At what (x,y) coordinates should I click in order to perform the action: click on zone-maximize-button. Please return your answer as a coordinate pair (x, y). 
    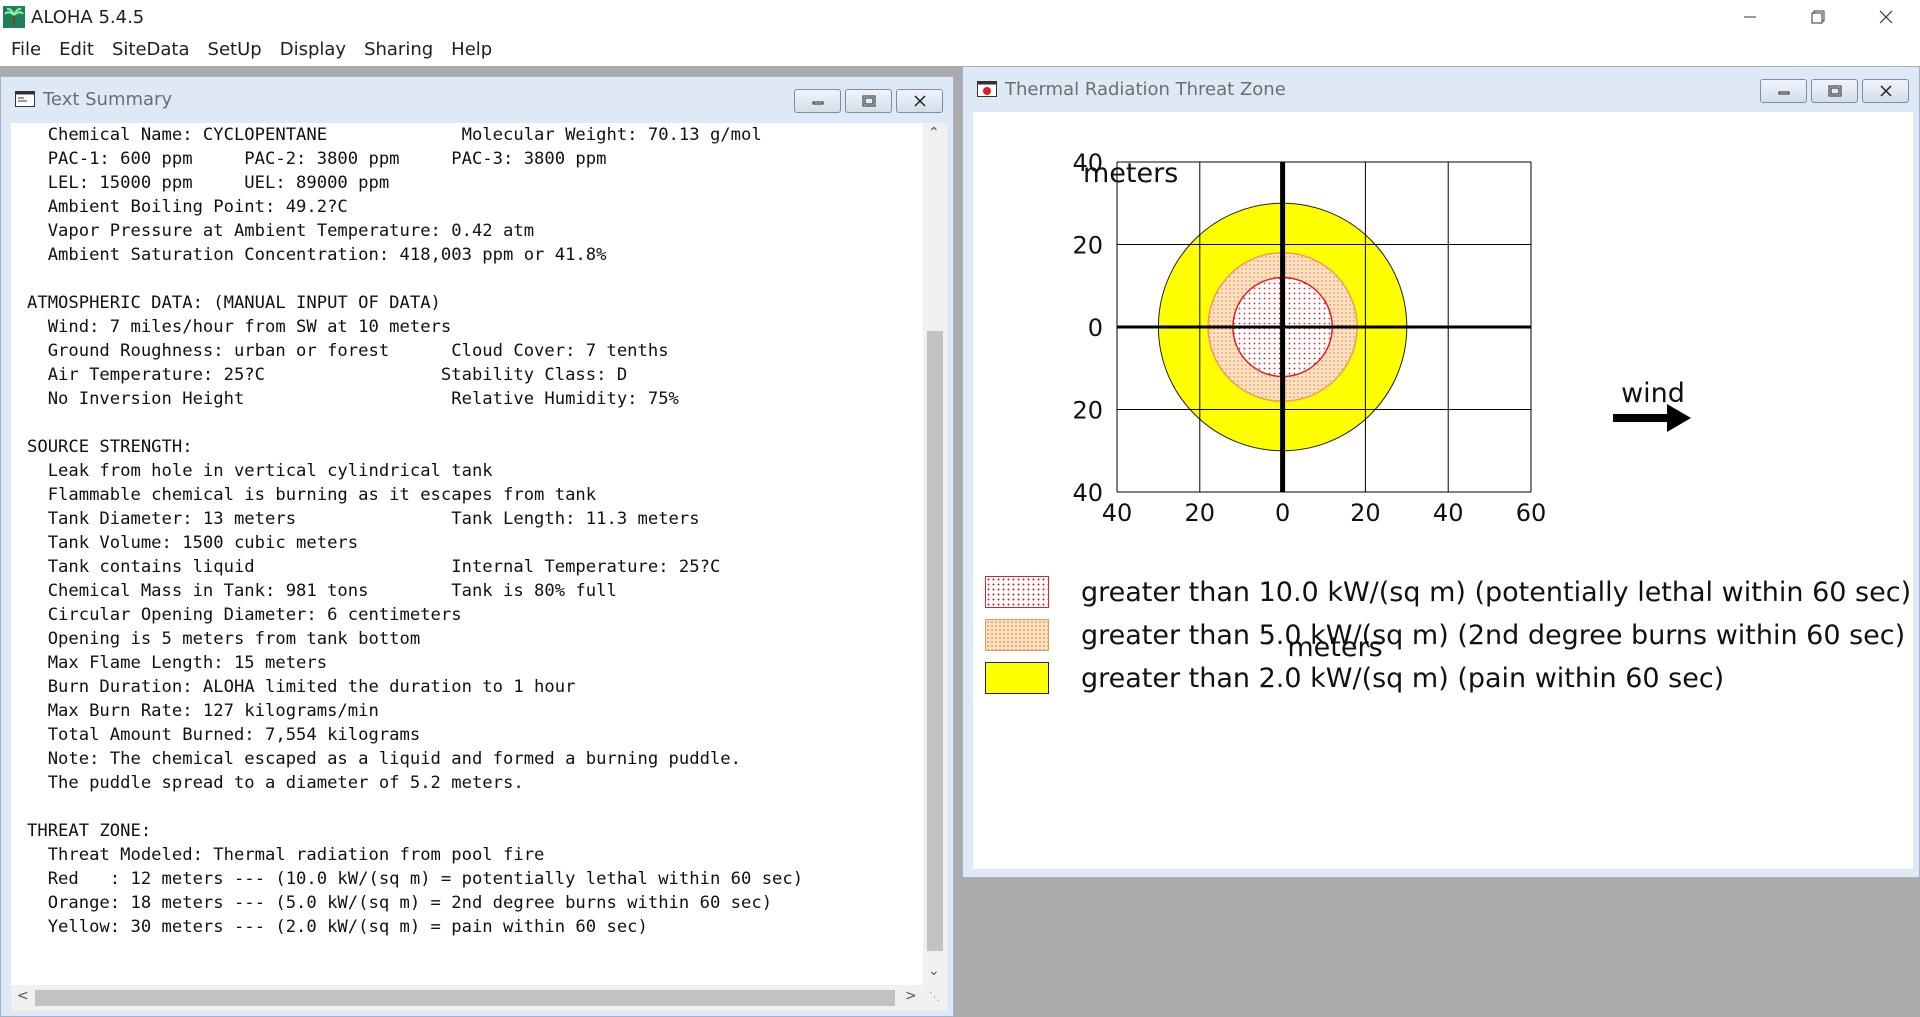
    Looking at the image, I should click on (1834, 91).